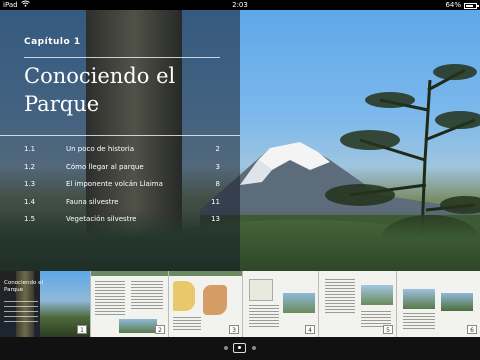  I want to click on status-bar: iPad 2:03 64%, so click(240, 5).